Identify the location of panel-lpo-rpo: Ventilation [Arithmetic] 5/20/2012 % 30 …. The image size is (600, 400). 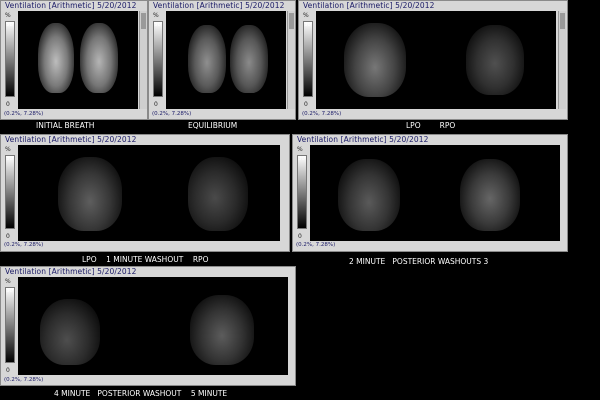
(433, 60).